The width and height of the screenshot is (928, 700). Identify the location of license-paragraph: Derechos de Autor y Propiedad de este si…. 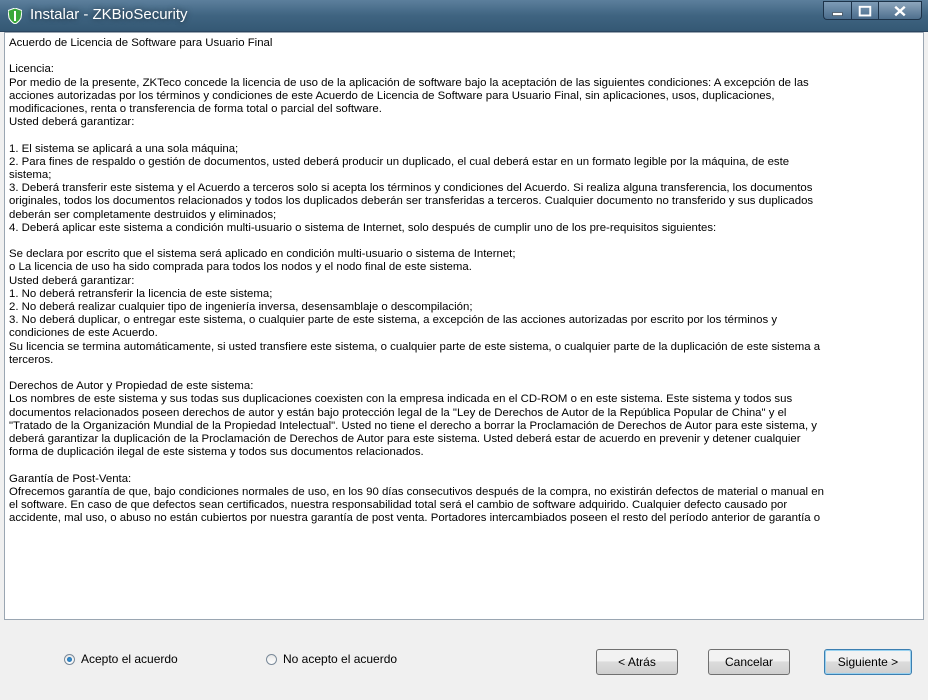
(413, 419).